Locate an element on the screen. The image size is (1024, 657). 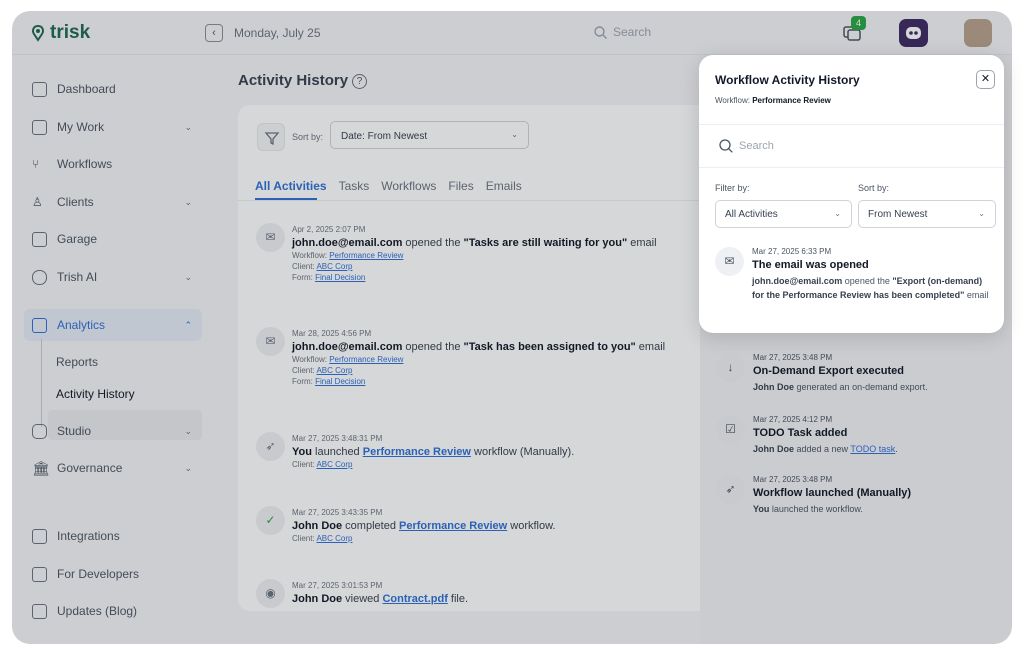
popup-search-input: Search is located at coordinates (746, 146).